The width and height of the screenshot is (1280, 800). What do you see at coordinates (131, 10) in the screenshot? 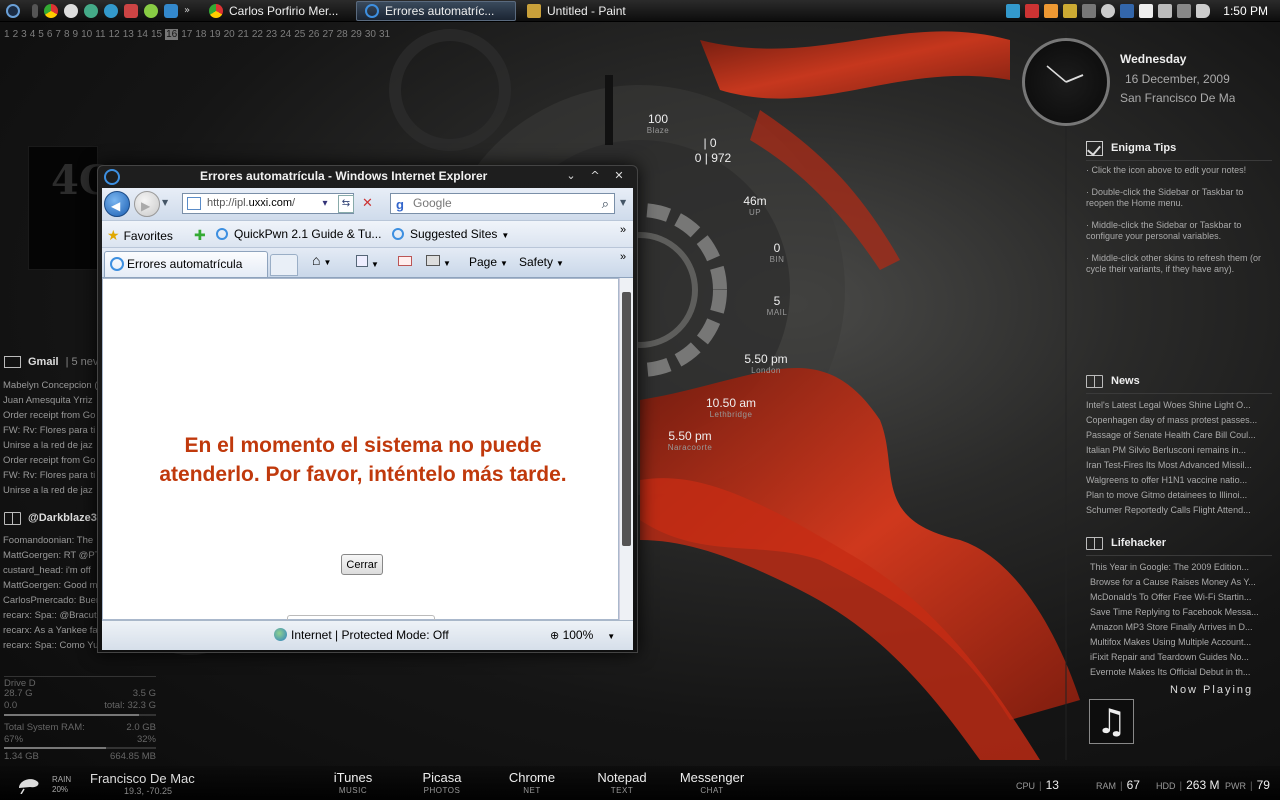
I see `picture-icon` at bounding box center [131, 10].